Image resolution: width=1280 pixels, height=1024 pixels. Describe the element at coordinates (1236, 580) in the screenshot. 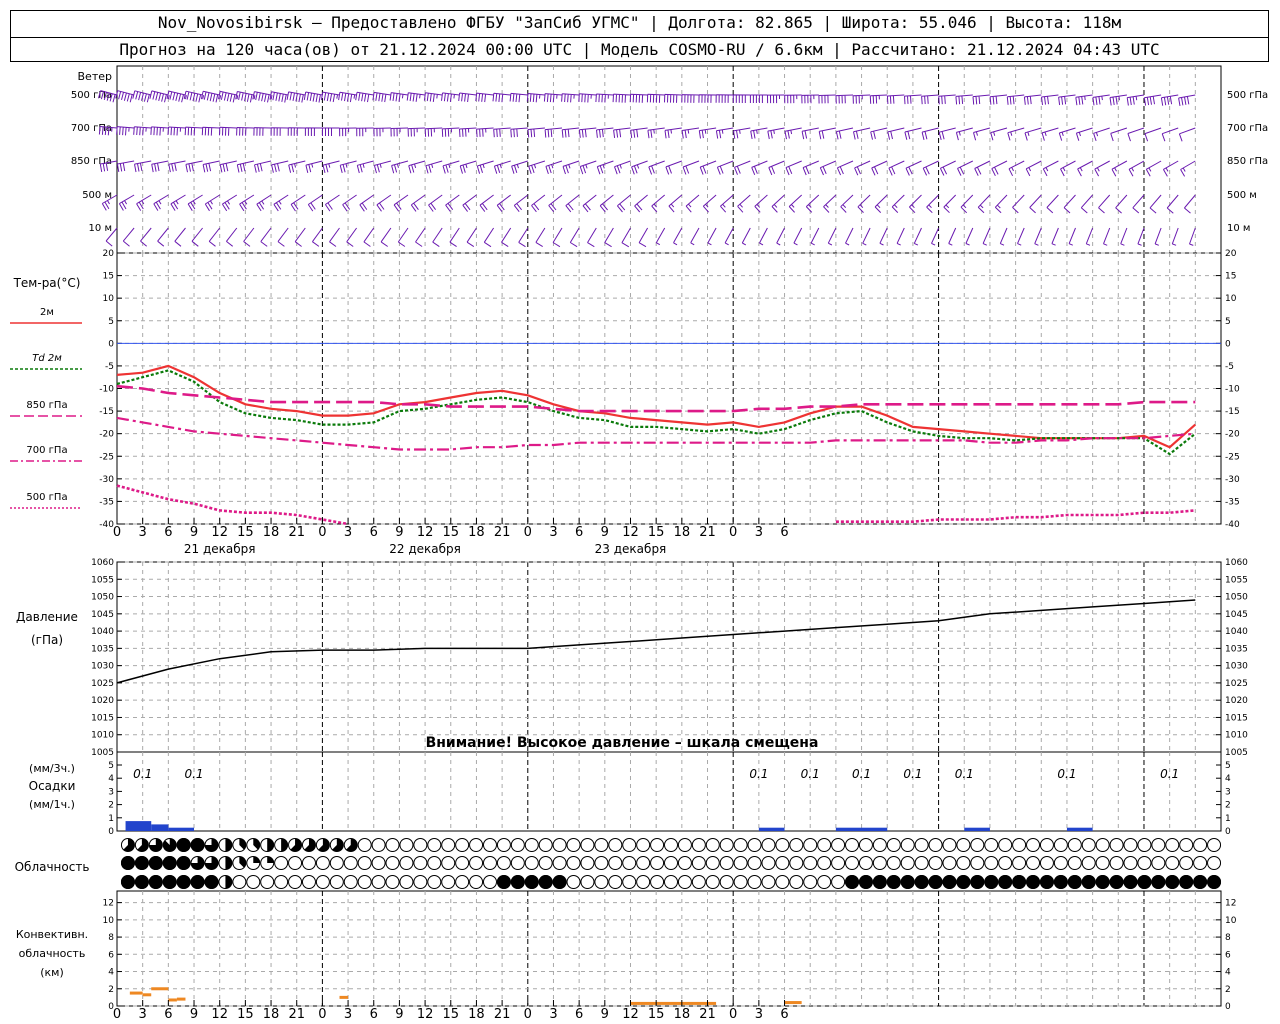

I see `pressure-ytick-label-right: 1055` at that location.